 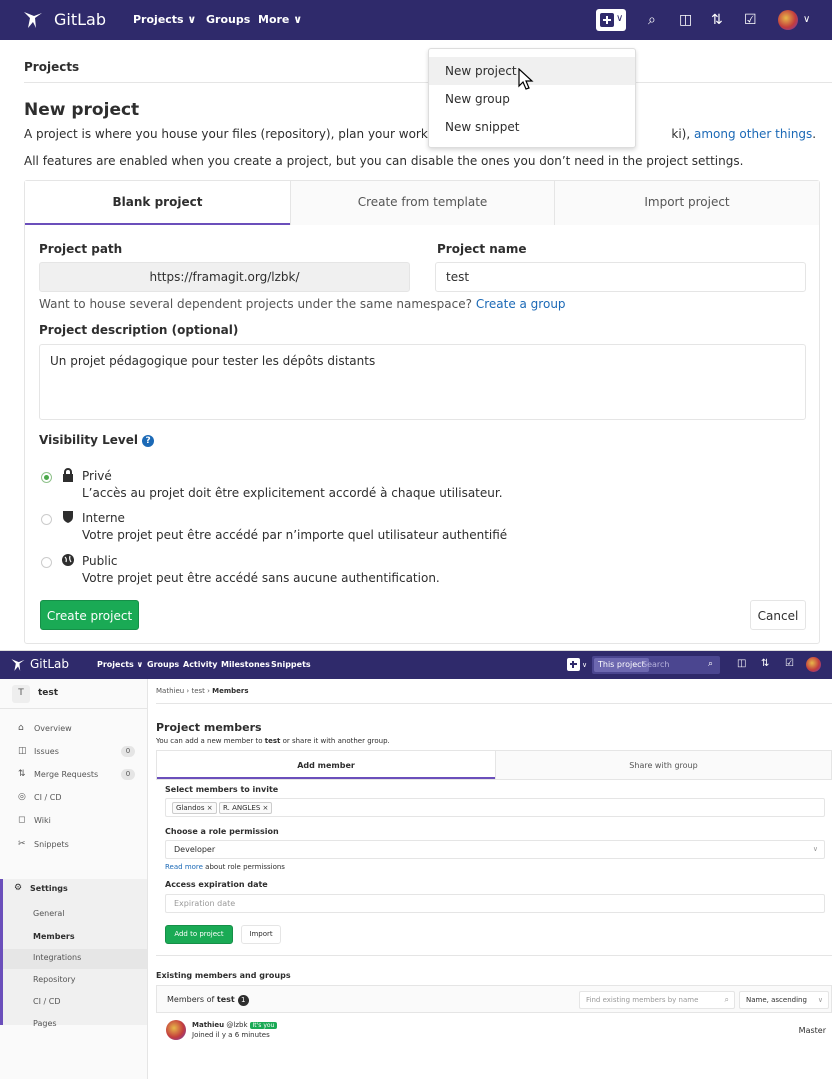 I want to click on search-input: Search, so click(x=655, y=664).